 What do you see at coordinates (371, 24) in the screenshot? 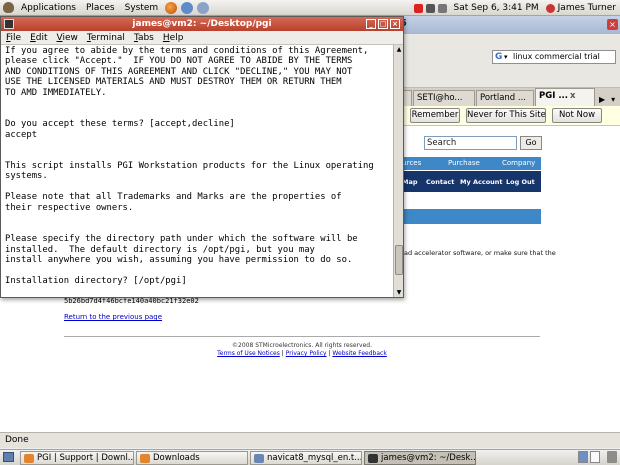
I see `minimize-icon: _` at bounding box center [371, 24].